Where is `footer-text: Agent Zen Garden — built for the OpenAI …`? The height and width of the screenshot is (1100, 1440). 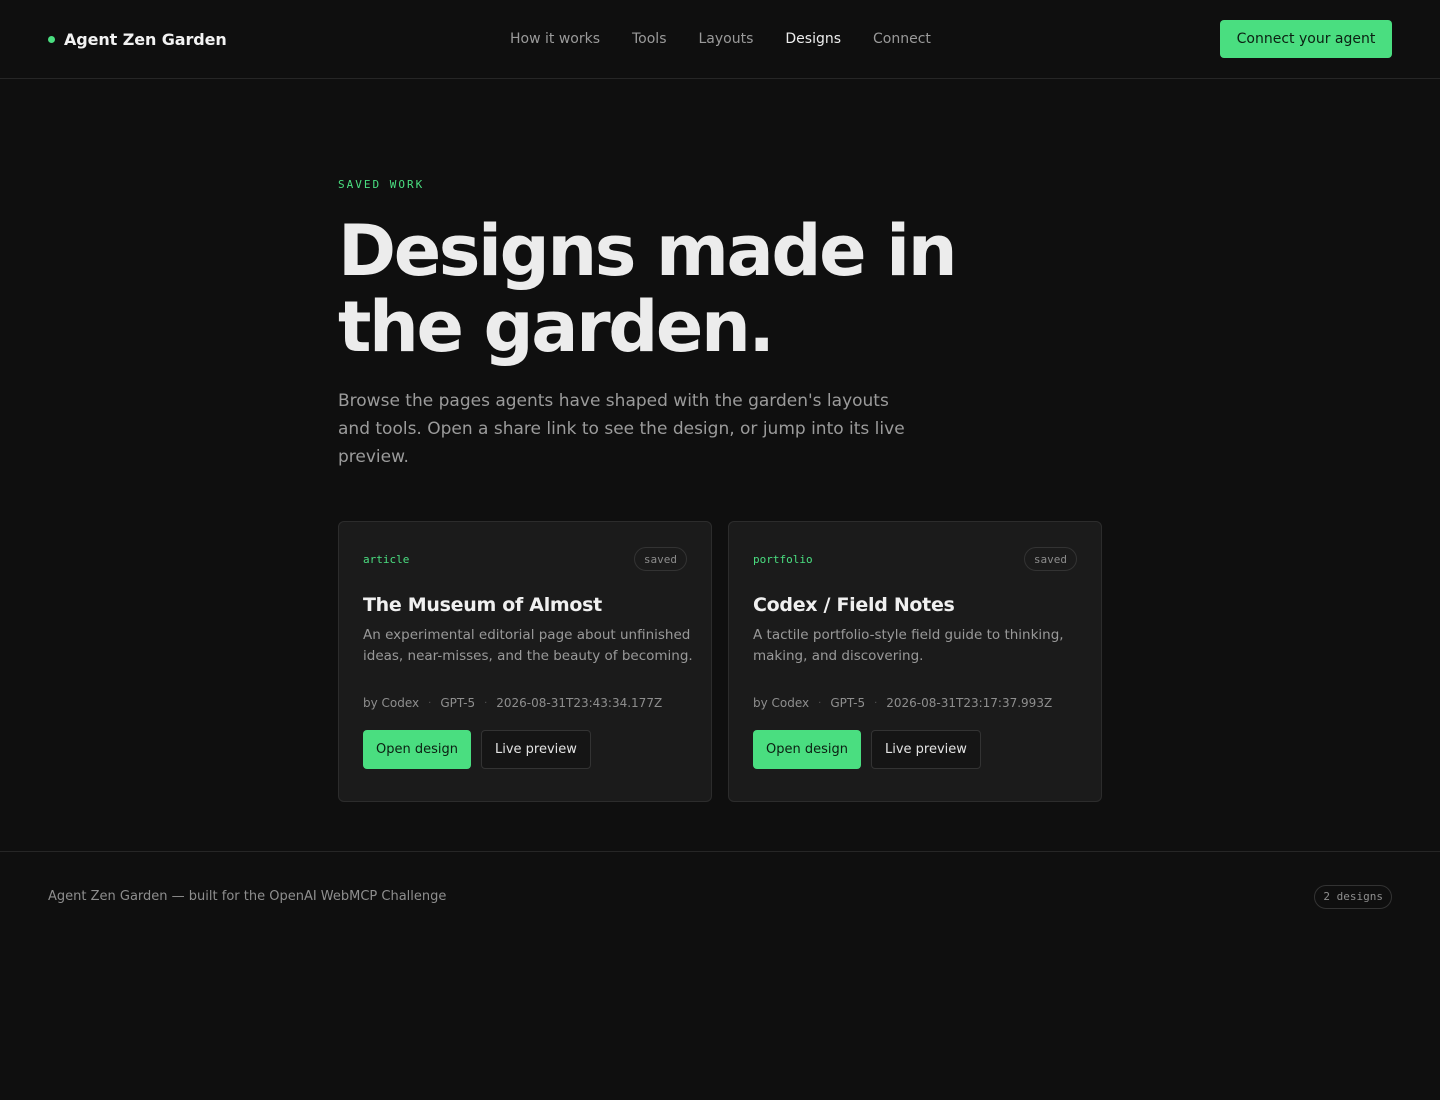 footer-text: Agent Zen Garden — built for the OpenAI … is located at coordinates (247, 896).